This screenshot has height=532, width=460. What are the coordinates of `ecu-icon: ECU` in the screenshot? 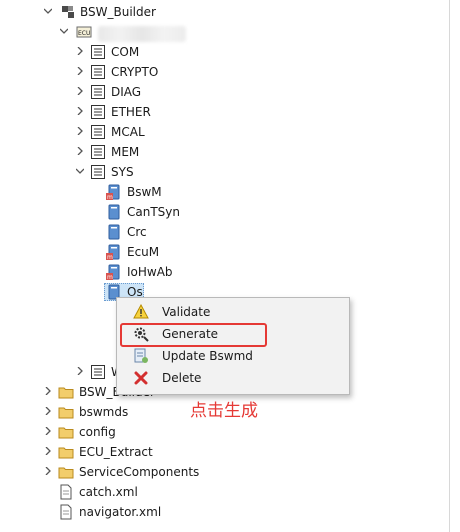 It's located at (84, 32).